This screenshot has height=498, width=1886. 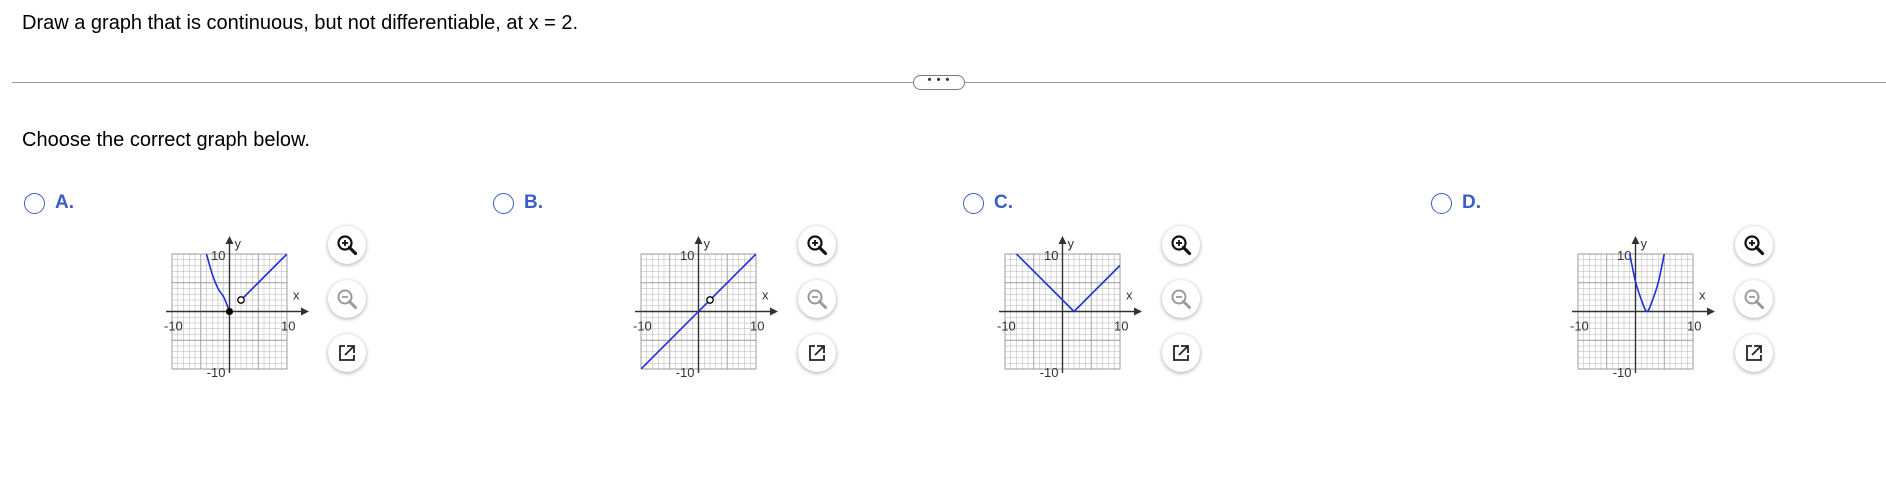 I want to click on graph-a: y x 10 -10 10 -10, so click(x=236, y=308).